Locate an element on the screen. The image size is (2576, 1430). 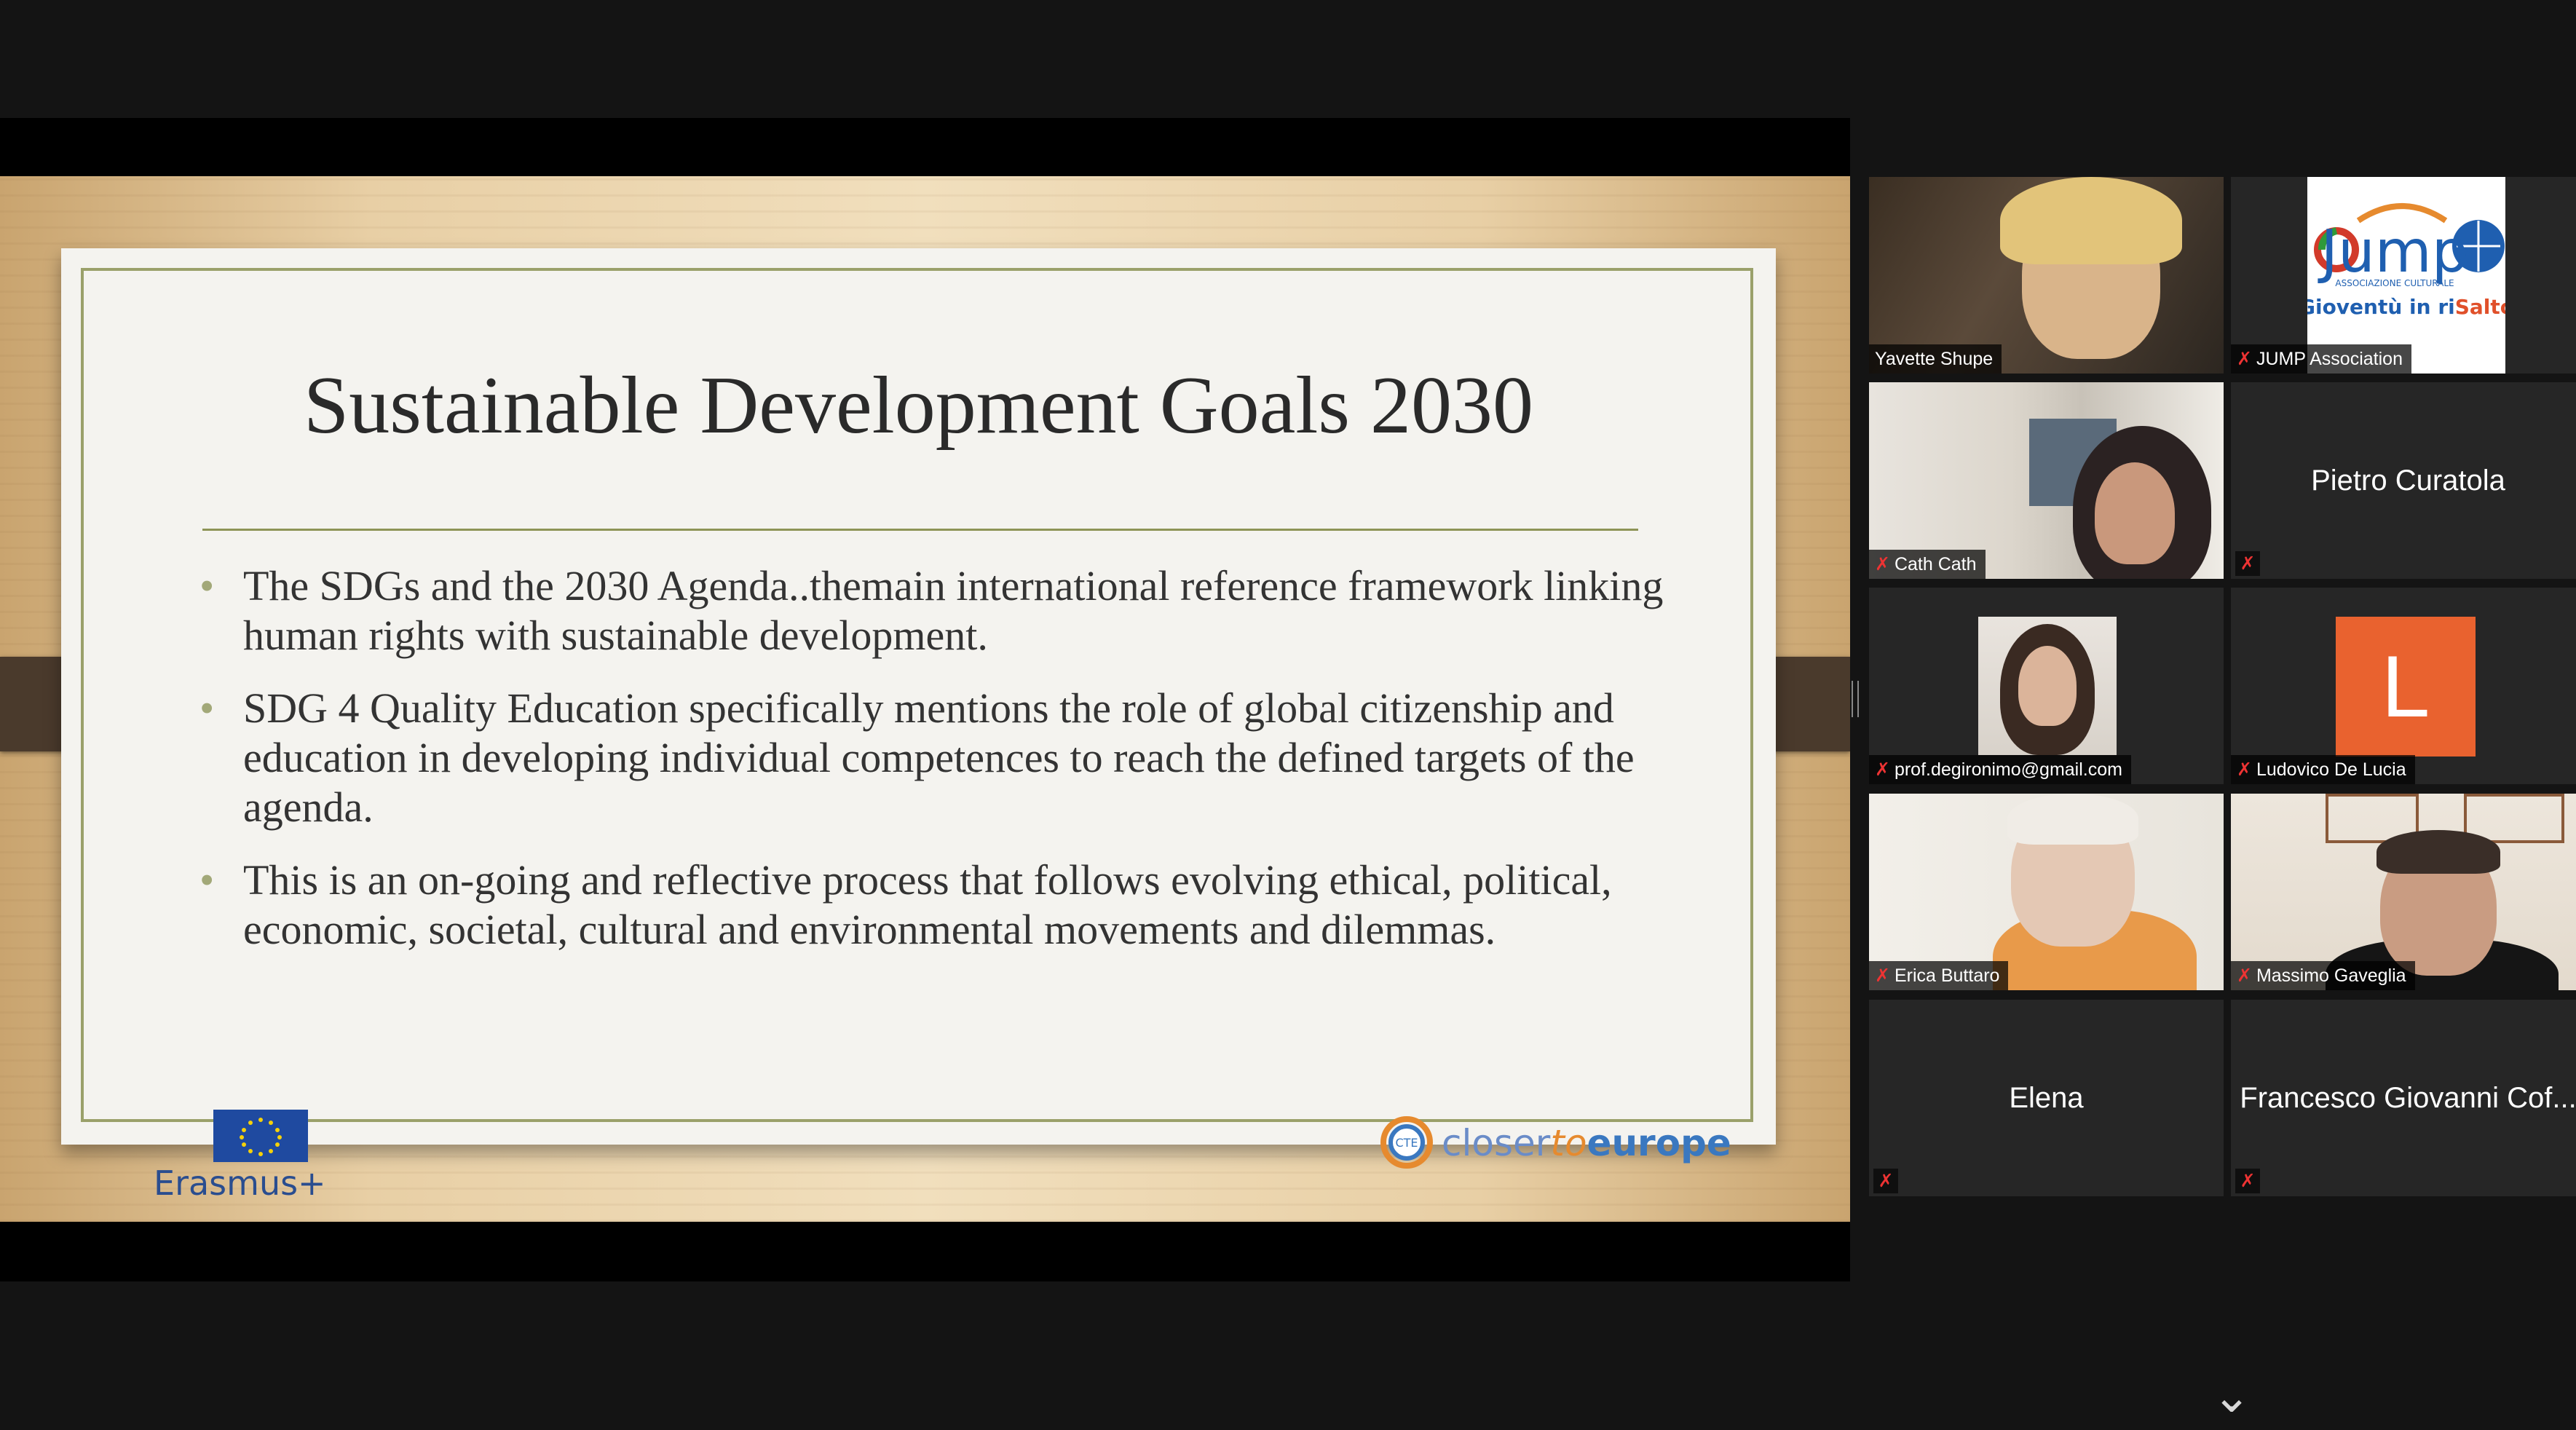
closer-to-europe-logo: CTE closertoeurope is located at coordinates (1555, 1143).